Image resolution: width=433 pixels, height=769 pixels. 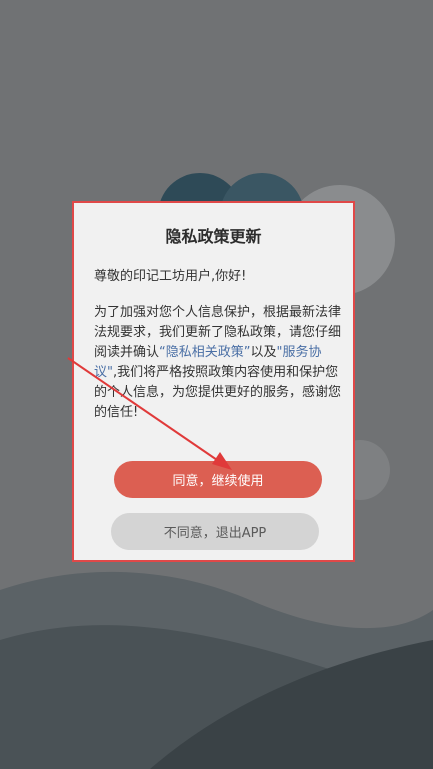 What do you see at coordinates (213, 236) in the screenshot?
I see `dialog-title: 隐私政策更新` at bounding box center [213, 236].